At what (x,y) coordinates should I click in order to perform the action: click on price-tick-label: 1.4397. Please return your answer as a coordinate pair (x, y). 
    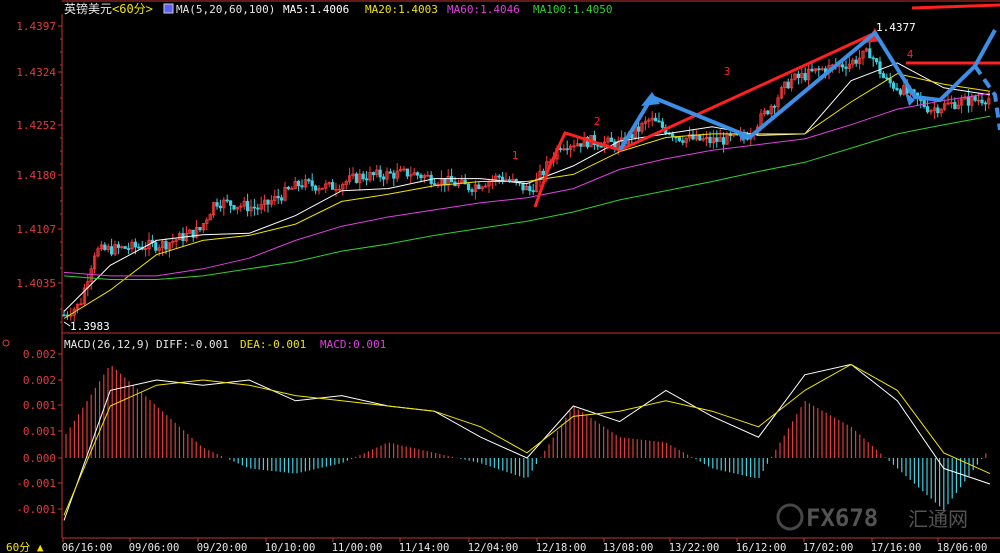
    Looking at the image, I should click on (36, 26).